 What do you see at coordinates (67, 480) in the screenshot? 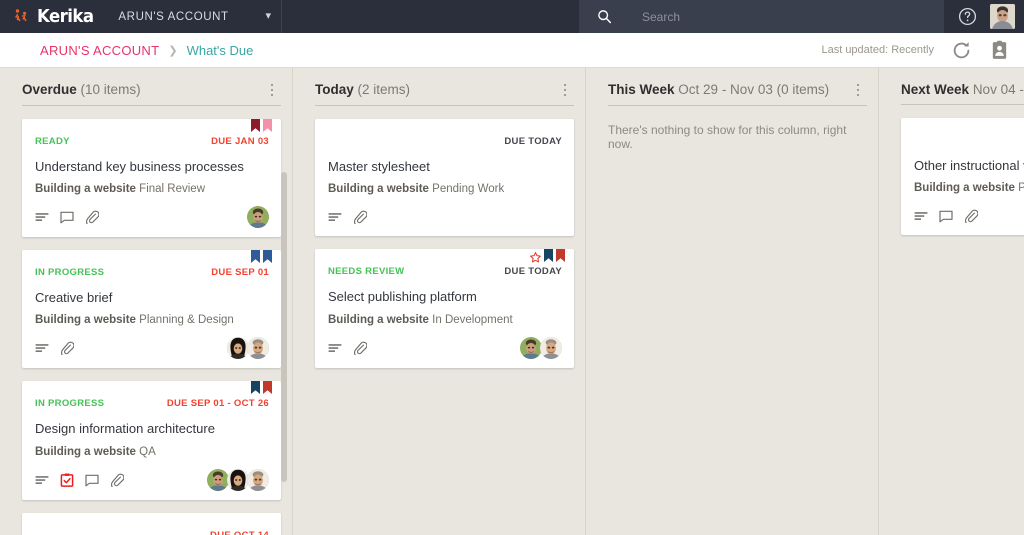
I see `checklist-icon` at bounding box center [67, 480].